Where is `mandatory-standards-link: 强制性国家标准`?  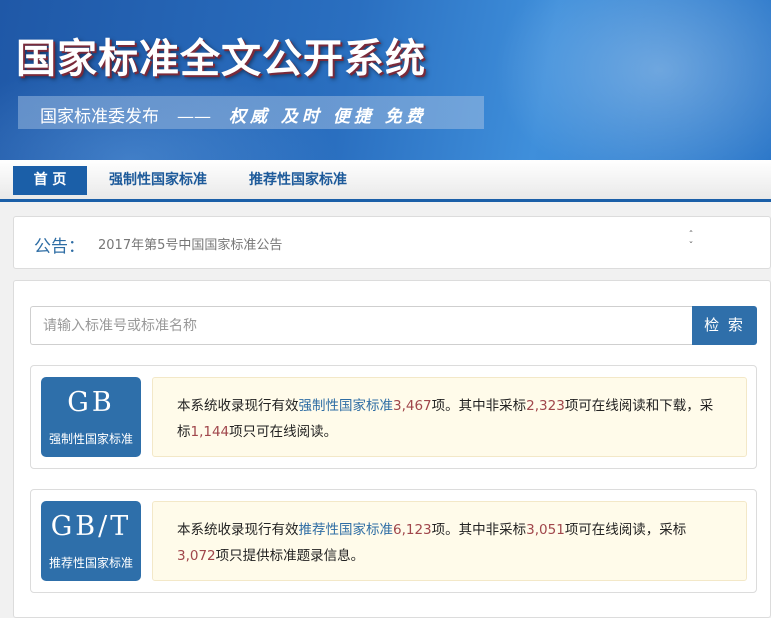
mandatory-standards-link: 强制性国家标准 is located at coordinates (346, 406).